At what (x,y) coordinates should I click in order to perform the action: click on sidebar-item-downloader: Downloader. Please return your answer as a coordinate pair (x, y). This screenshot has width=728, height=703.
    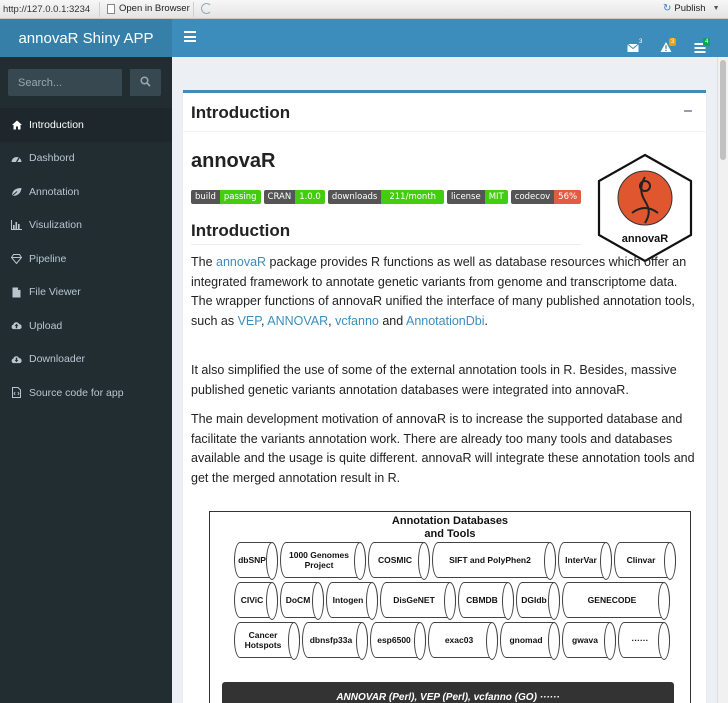
    Looking at the image, I should click on (86, 360).